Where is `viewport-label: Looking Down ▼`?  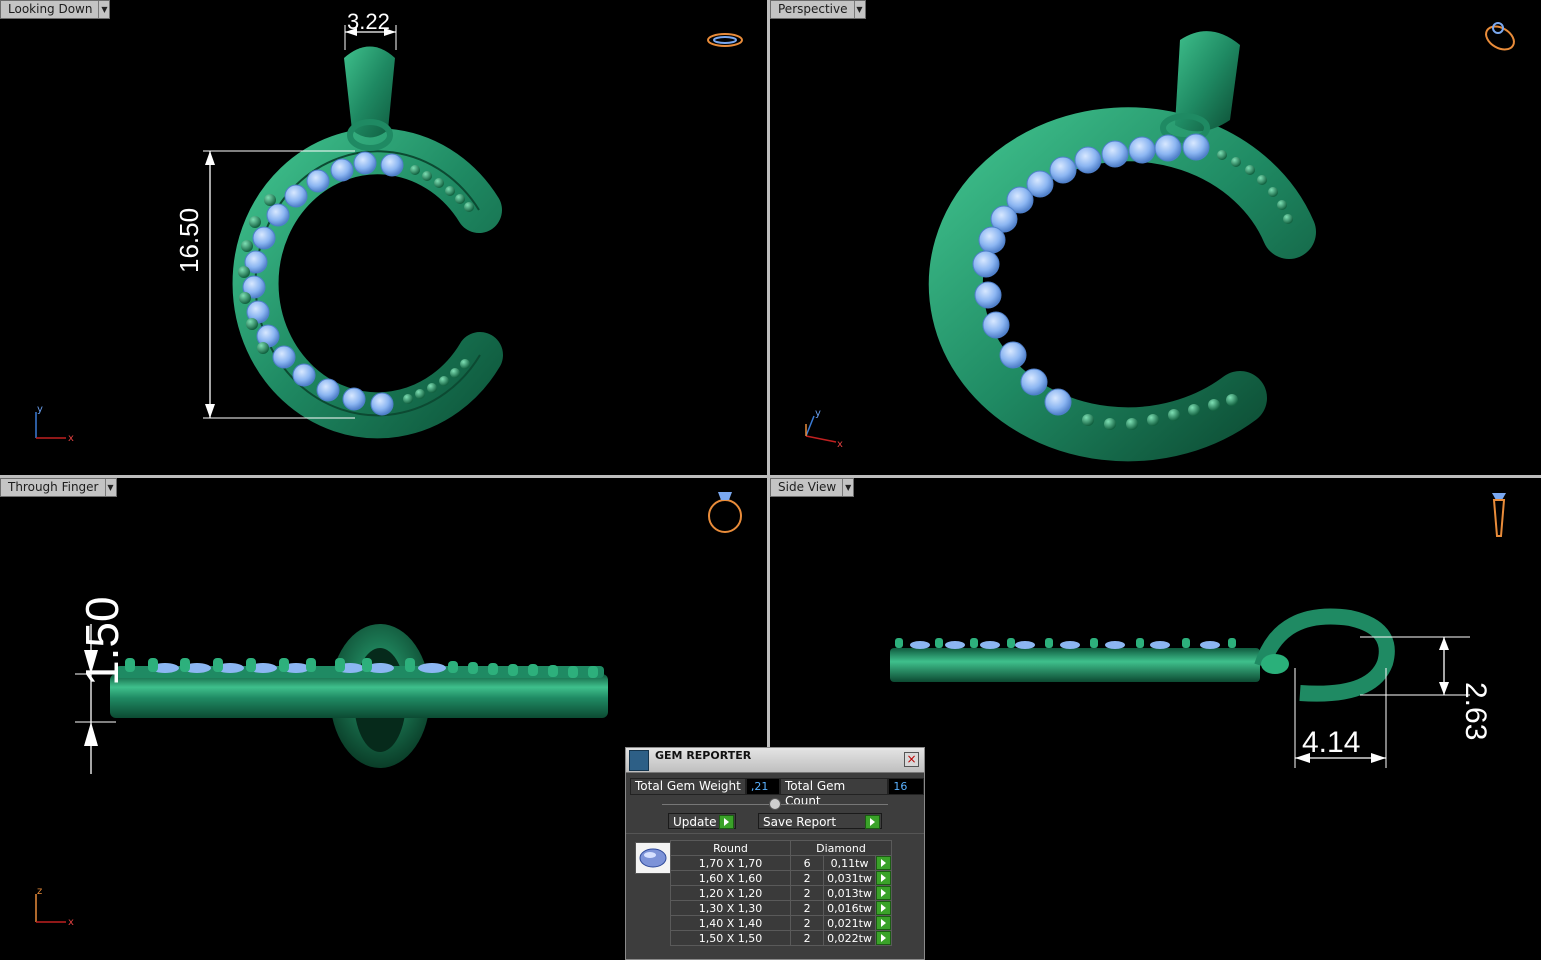 viewport-label: Looking Down ▼ is located at coordinates (55, 9).